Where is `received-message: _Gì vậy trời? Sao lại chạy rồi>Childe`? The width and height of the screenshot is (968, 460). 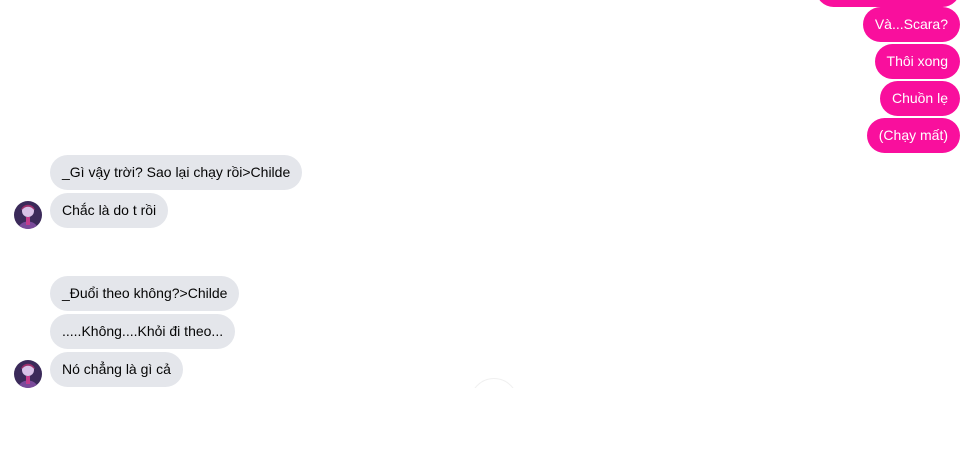
received-message: _Gì vậy trời? Sao lại chạy rồi>Childe is located at coordinates (176, 172).